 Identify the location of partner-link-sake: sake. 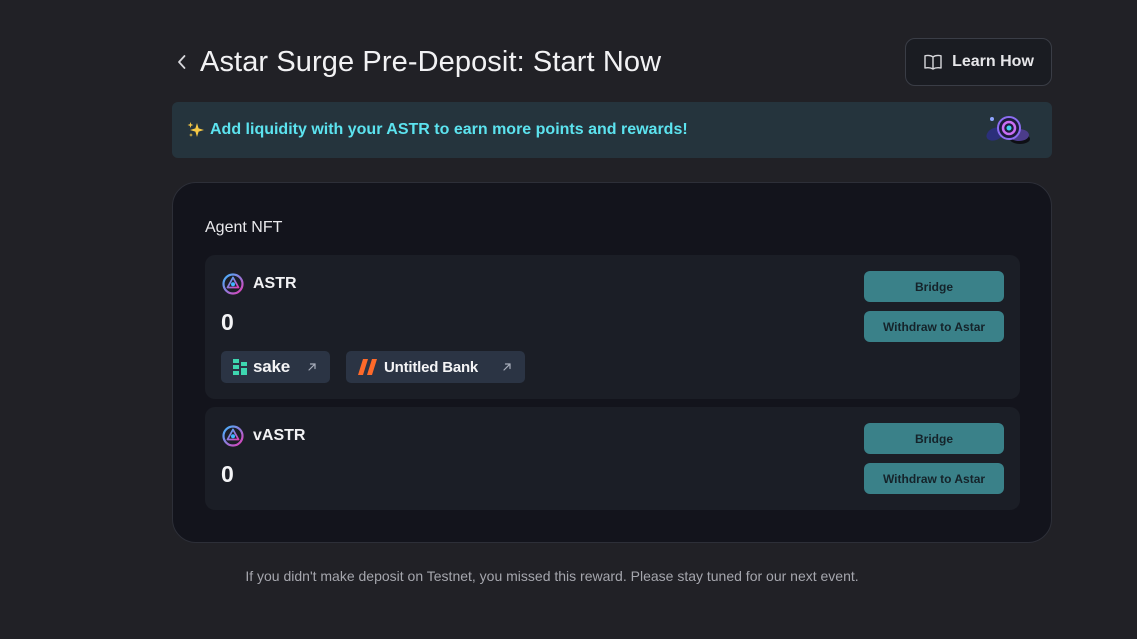
(275, 367).